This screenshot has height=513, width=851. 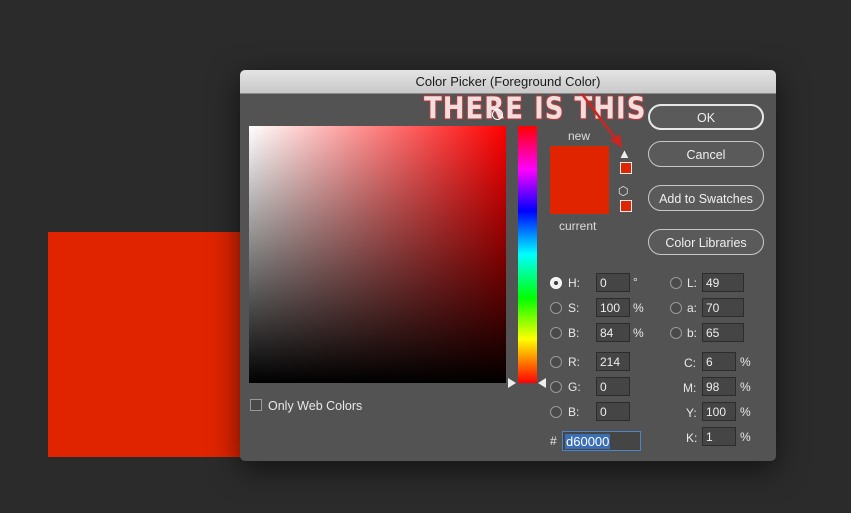 I want to click on gamut-warning-swatch, so click(x=626, y=168).